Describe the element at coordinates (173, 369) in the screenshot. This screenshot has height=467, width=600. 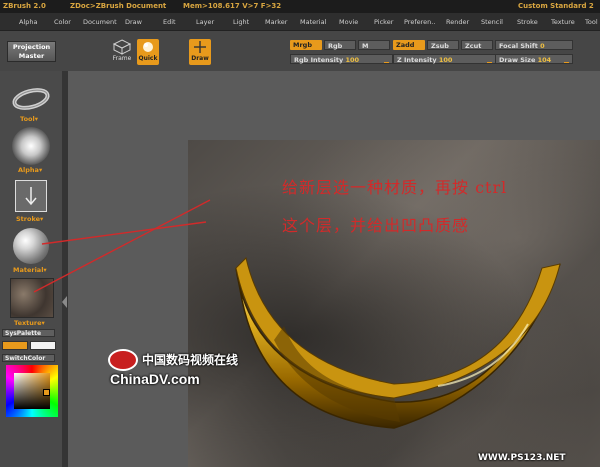
I see `chinadv-watermark: 中国数码视频在线 ChinaDV.com` at that location.